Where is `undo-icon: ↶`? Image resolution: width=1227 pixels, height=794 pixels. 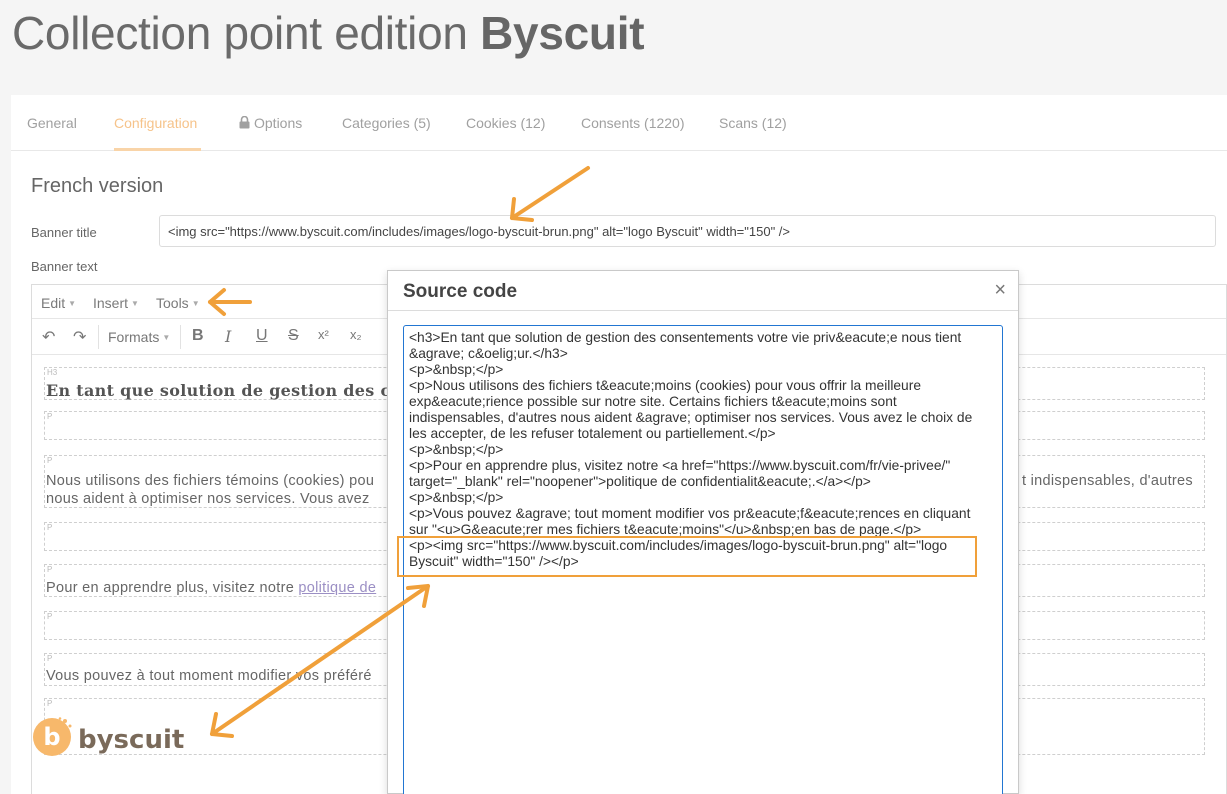 undo-icon: ↶ is located at coordinates (48, 337).